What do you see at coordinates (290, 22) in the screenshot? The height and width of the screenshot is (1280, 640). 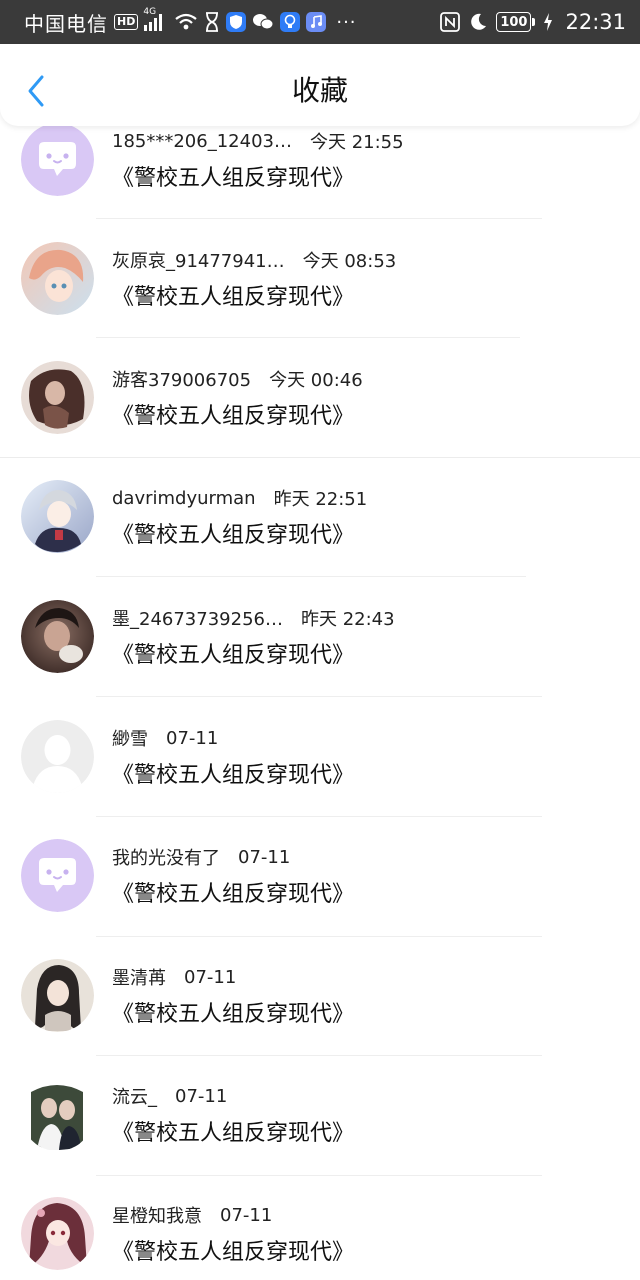 I see `bulb-icon` at bounding box center [290, 22].